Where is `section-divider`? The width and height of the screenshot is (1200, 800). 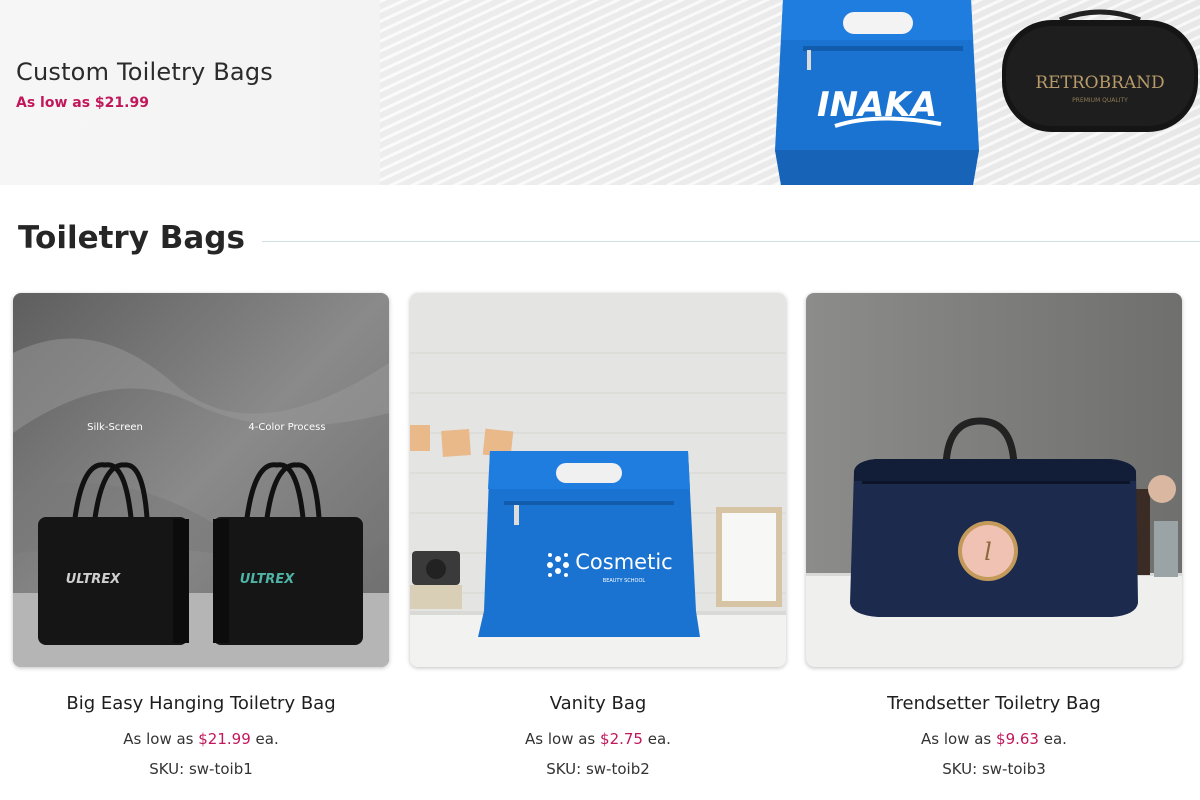 section-divider is located at coordinates (731, 241).